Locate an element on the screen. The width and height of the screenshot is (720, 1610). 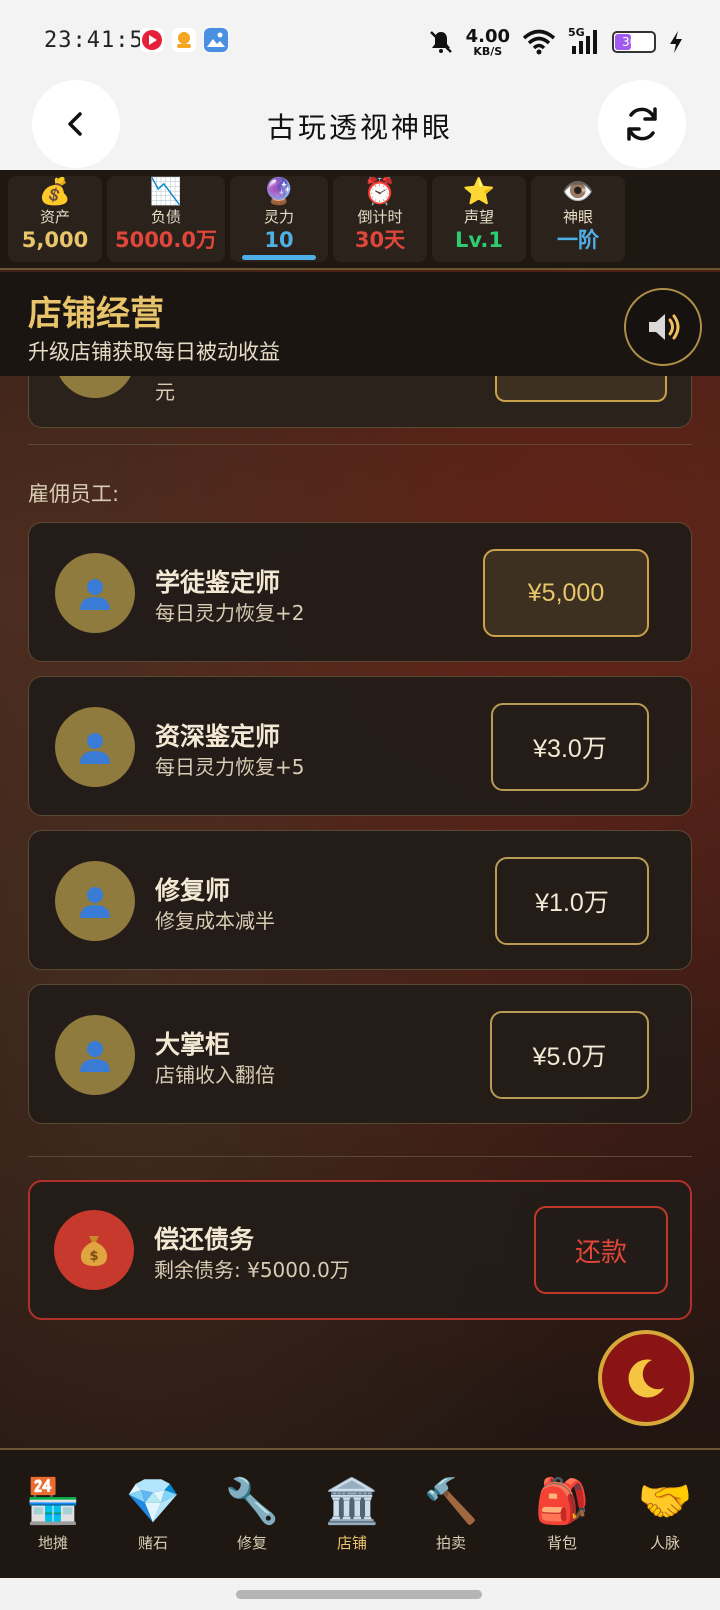
staff-card-restorer: 修复师 修复成本减半 ¥1.0万 is located at coordinates (360, 900).